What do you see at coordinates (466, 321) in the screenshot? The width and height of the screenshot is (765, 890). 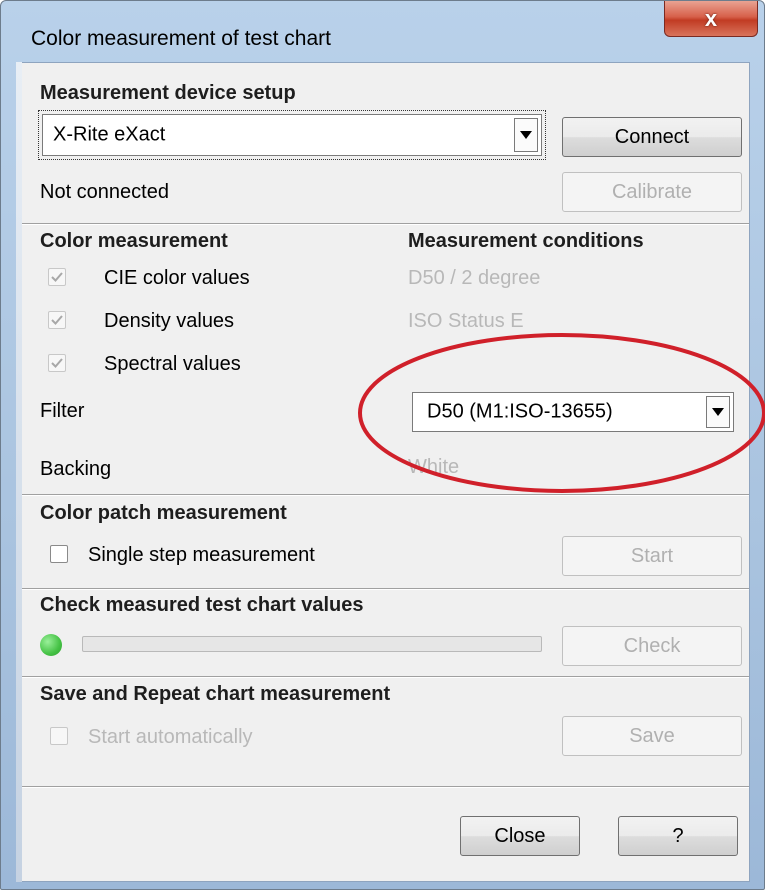 I see `status-value: ISO Status E` at bounding box center [466, 321].